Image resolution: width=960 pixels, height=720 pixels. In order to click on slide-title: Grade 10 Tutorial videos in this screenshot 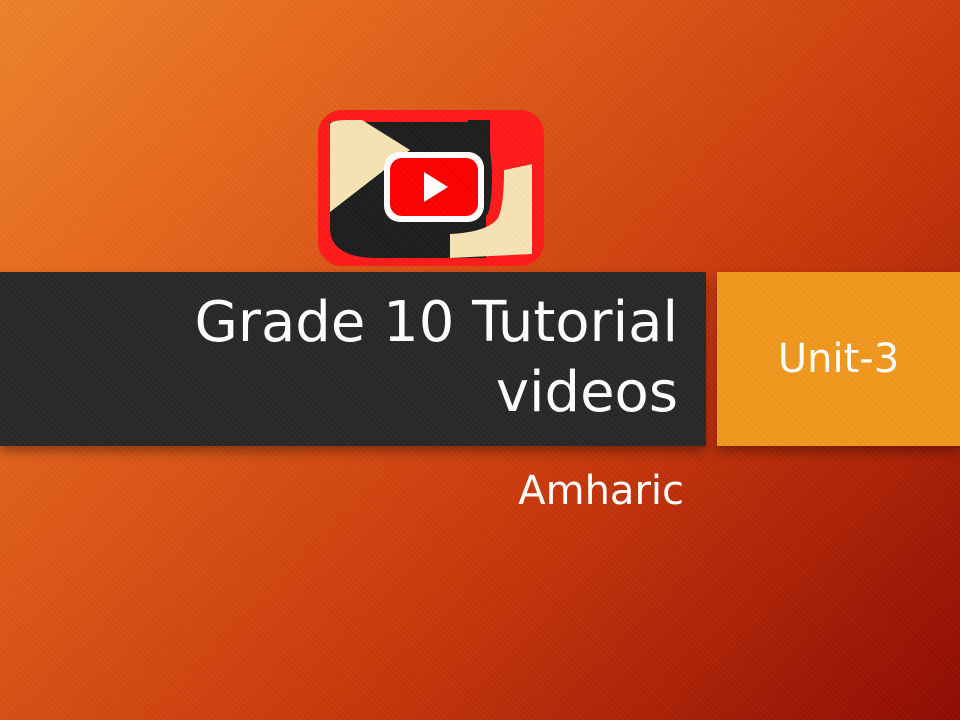, I will do `click(436, 357)`.